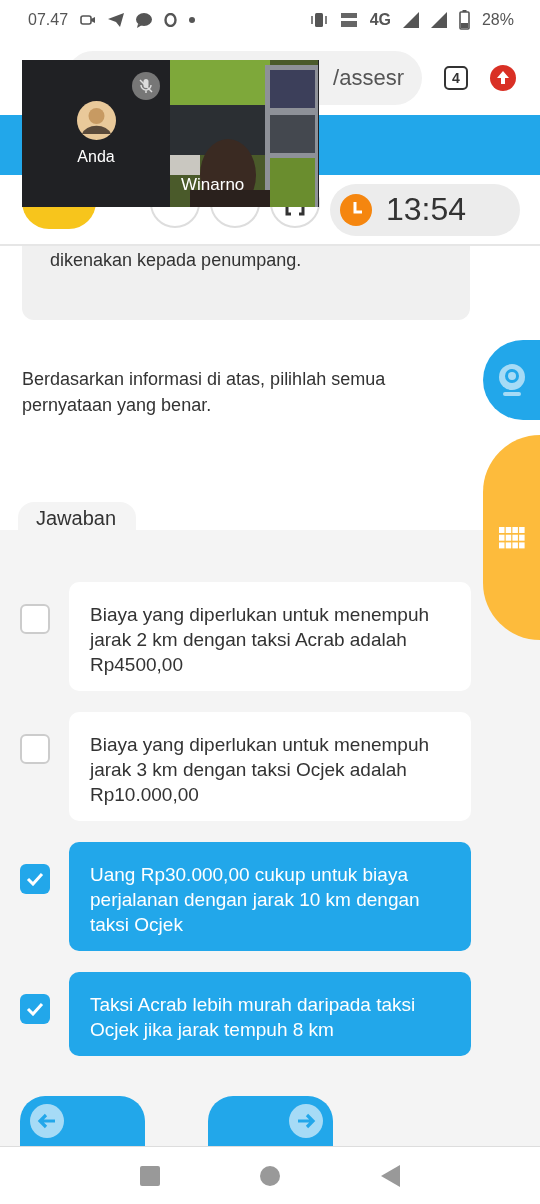  Describe the element at coordinates (96, 120) in the screenshot. I see `avatar` at that location.